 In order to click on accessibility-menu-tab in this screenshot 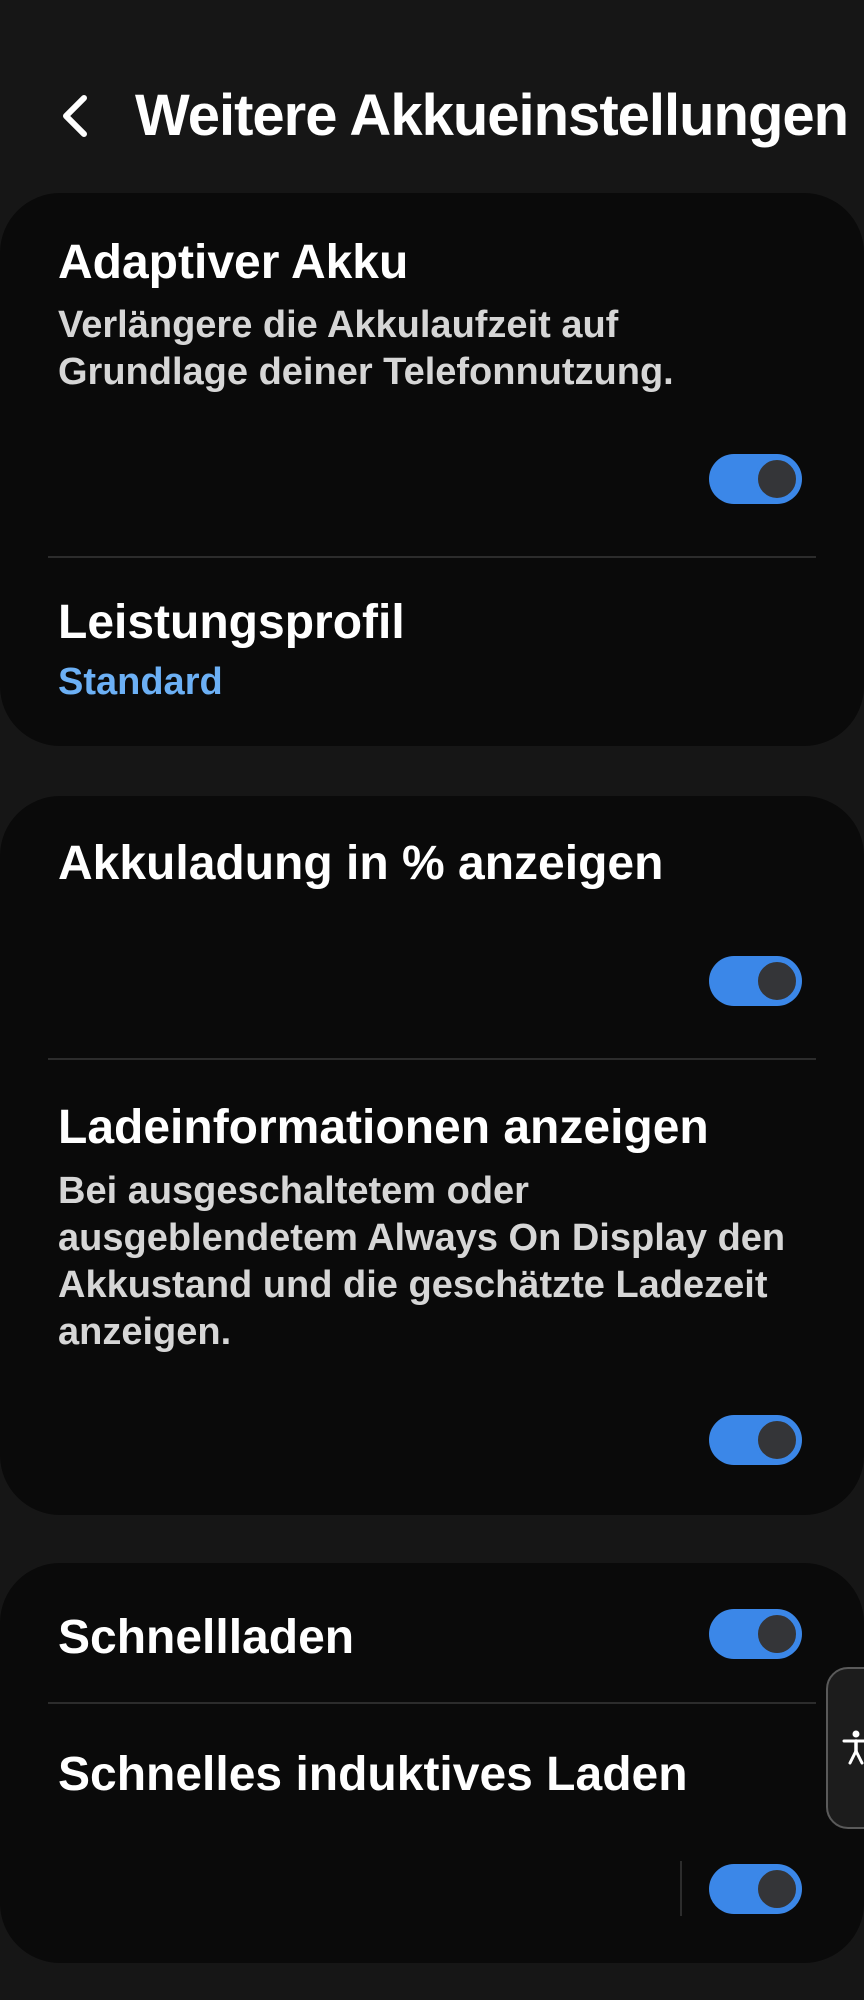, I will do `click(845, 1748)`.